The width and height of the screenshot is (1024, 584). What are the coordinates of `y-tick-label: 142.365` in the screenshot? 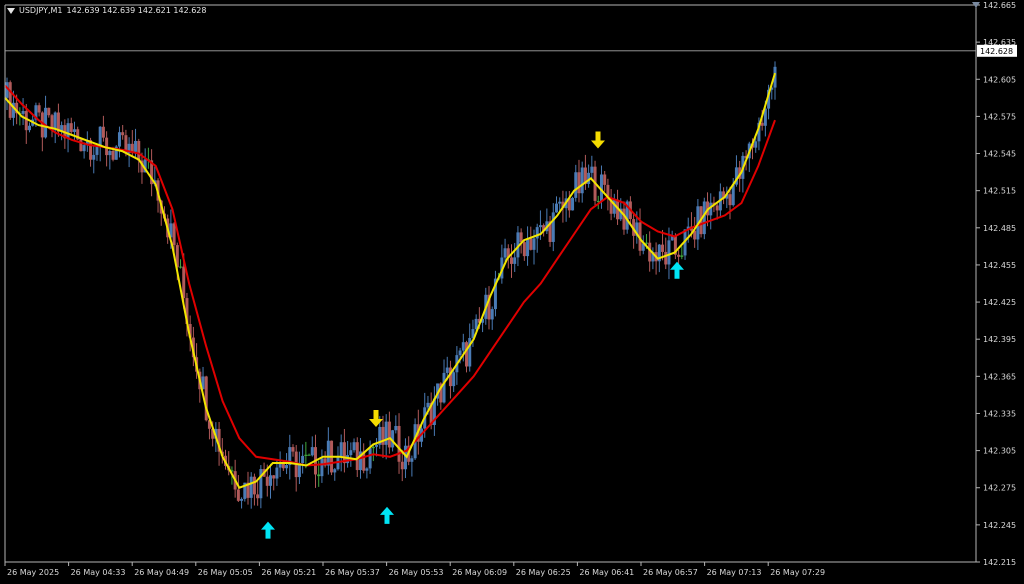 It's located at (999, 376).